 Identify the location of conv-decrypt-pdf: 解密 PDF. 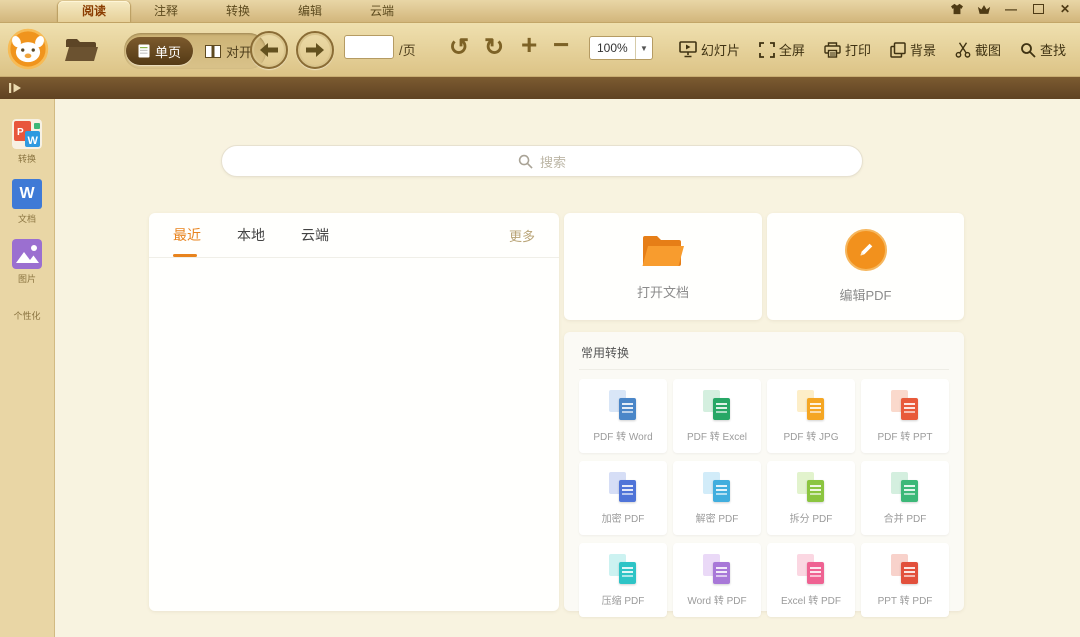
(717, 498).